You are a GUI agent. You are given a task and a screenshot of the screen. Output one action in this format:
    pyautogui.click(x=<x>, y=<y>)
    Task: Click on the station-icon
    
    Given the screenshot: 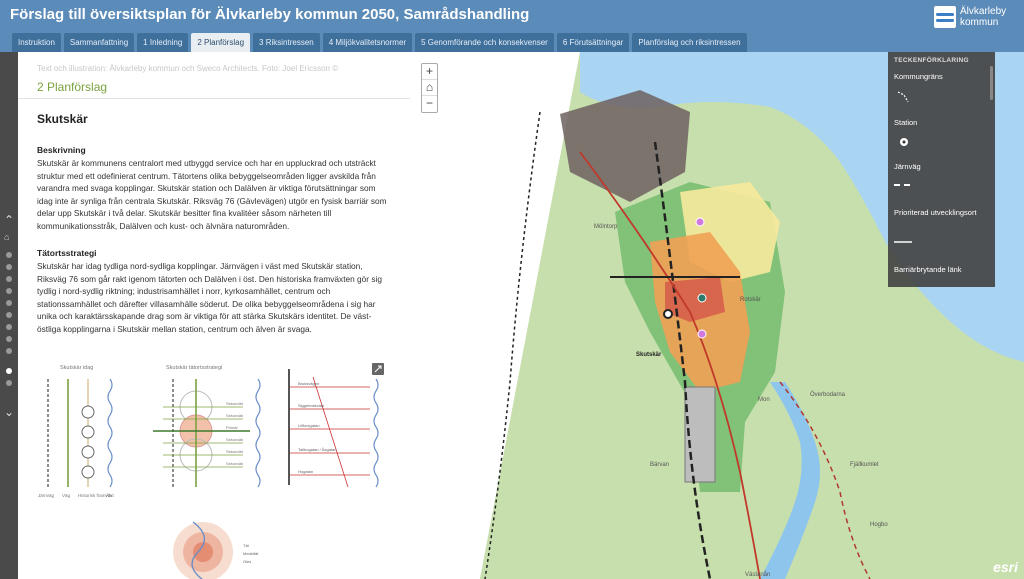 What is the action you would take?
    pyautogui.click(x=668, y=314)
    